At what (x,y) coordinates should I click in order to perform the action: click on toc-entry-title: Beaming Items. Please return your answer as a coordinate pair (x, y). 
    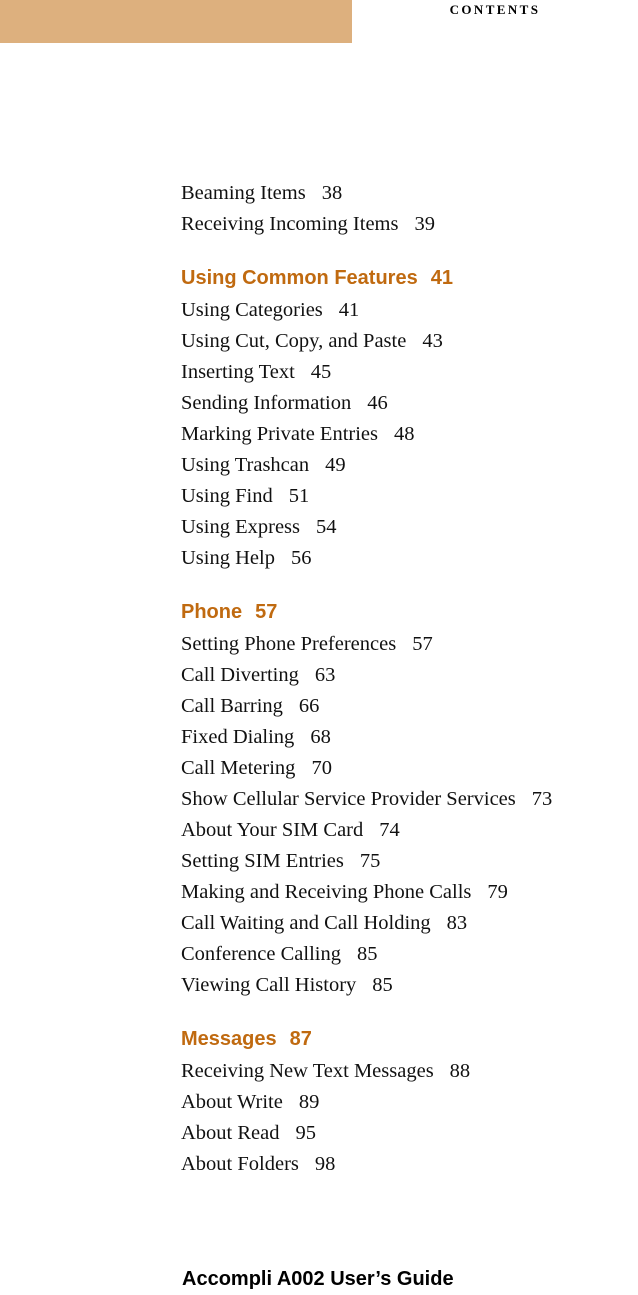
    Looking at the image, I should click on (243, 193).